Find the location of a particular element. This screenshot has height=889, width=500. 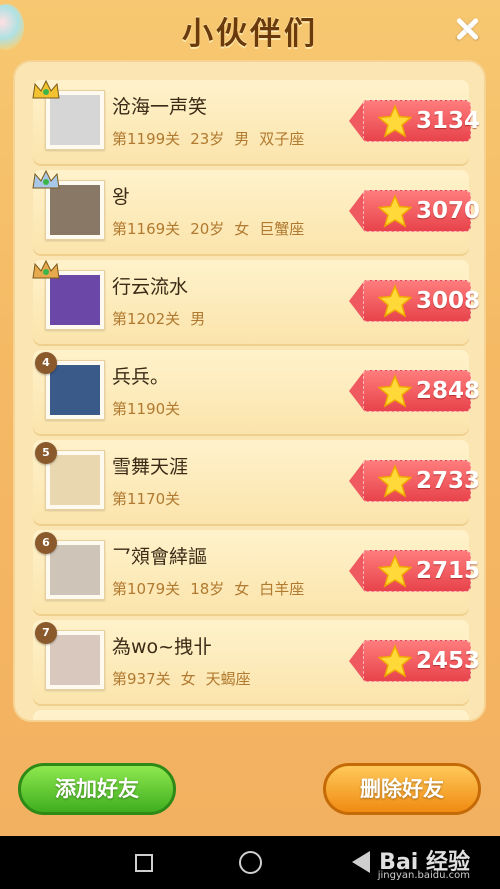

system-nav-bar: Bai 经验 jingyan.baidu.com is located at coordinates (250, 862).